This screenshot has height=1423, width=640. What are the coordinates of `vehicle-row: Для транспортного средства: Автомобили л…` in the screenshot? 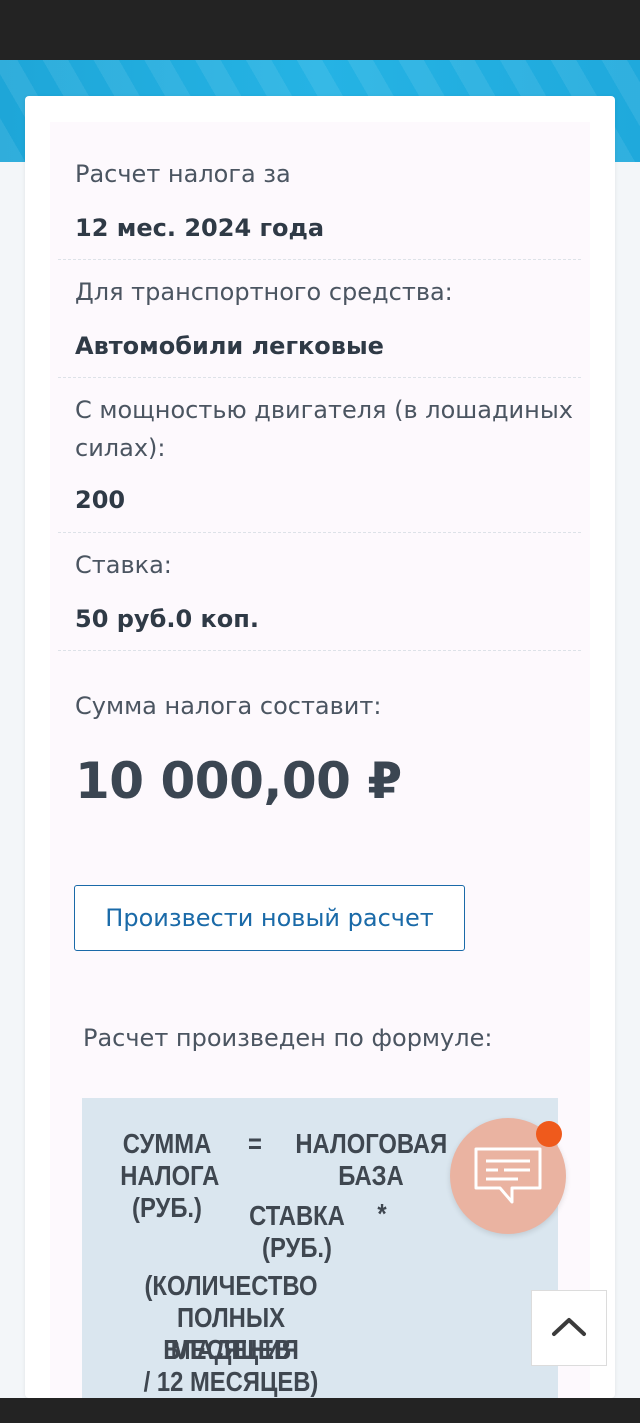 It's located at (319, 319).